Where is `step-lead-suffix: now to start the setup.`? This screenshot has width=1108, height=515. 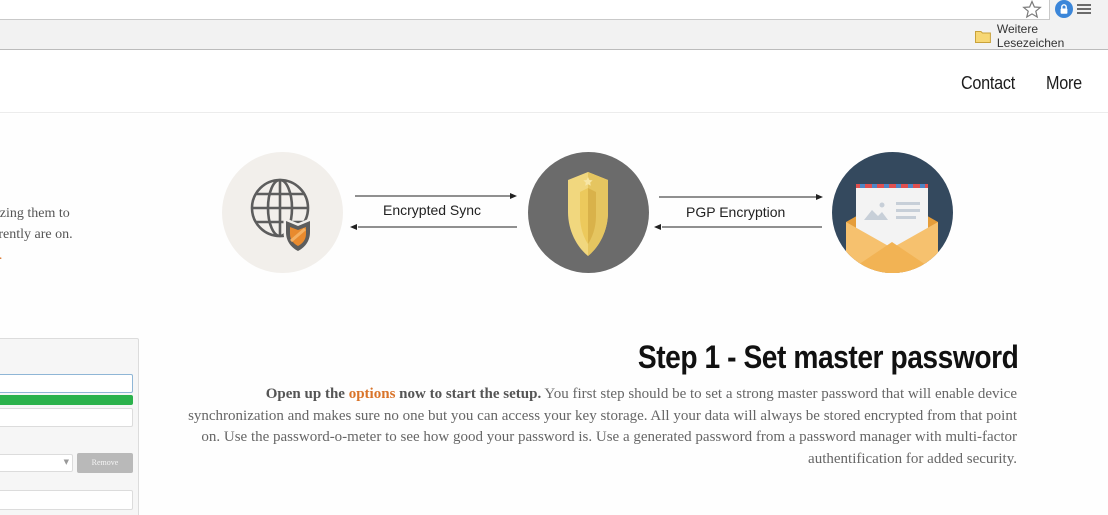 step-lead-suffix: now to start the setup. is located at coordinates (468, 394).